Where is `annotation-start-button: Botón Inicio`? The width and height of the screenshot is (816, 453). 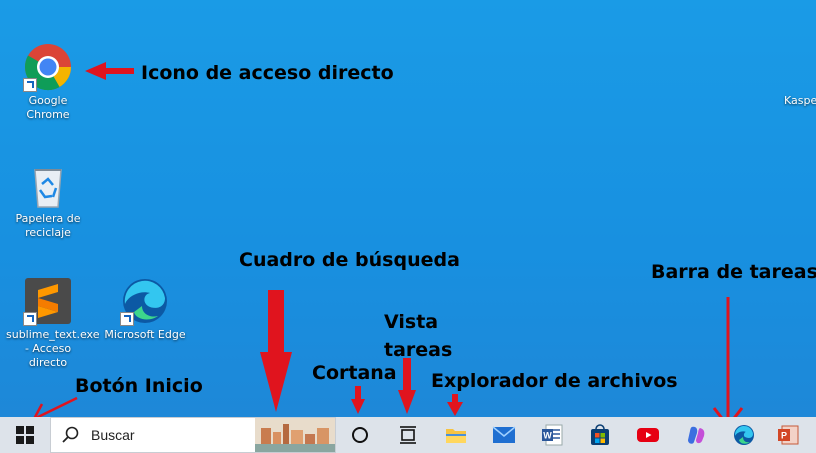
annotation-start-button: Botón Inicio is located at coordinates (139, 386).